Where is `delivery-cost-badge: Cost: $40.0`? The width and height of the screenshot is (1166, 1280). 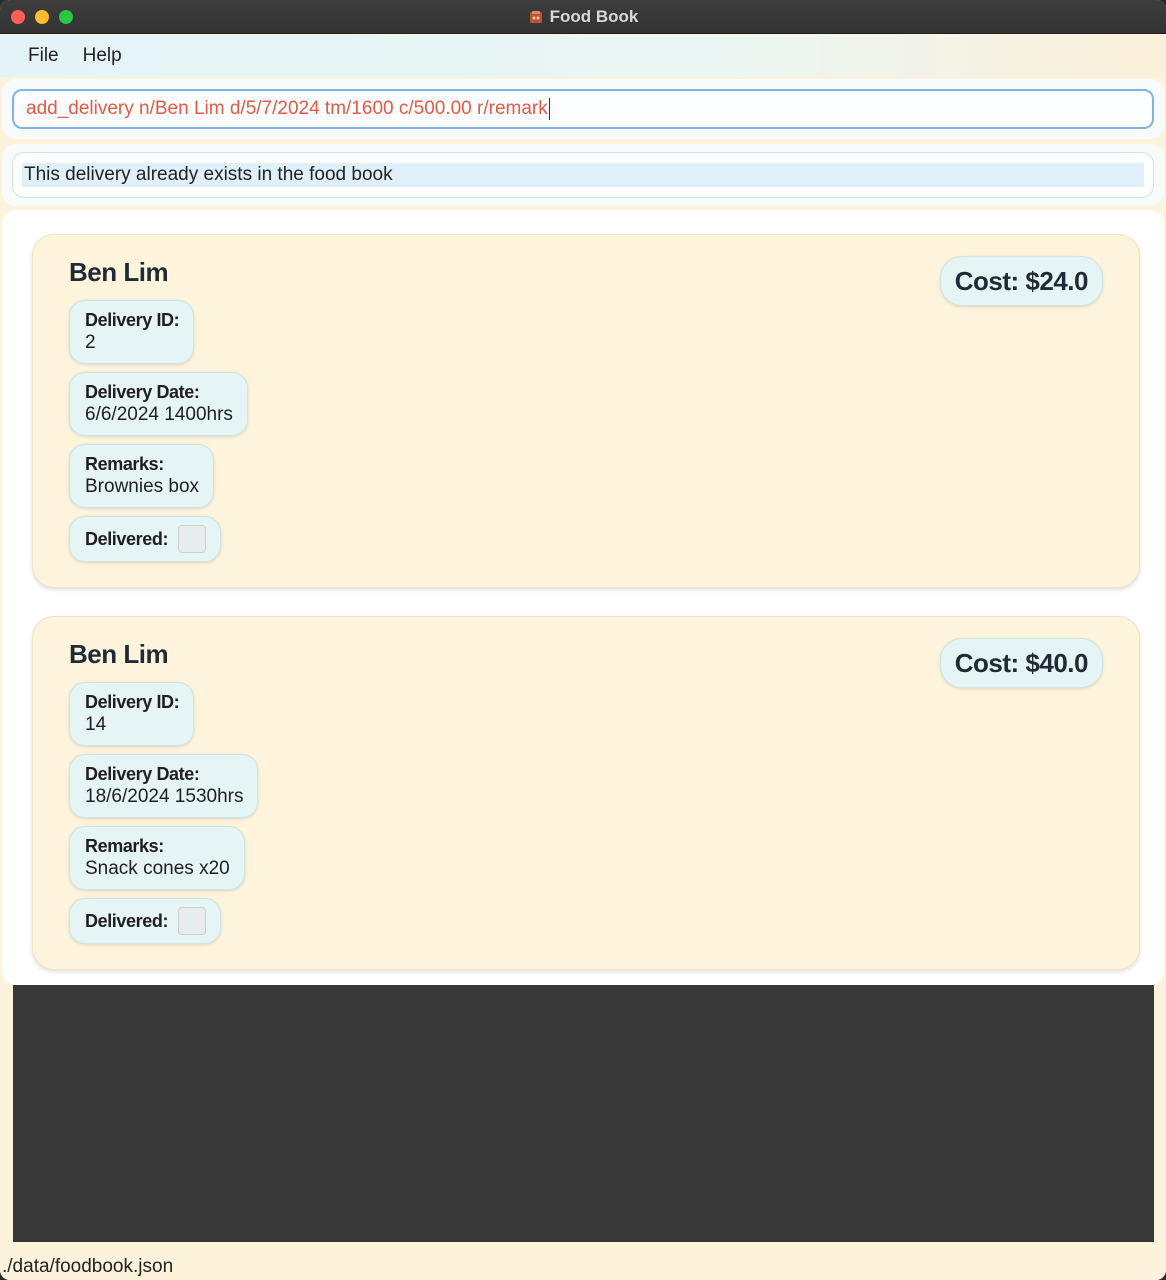
delivery-cost-badge: Cost: $40.0 is located at coordinates (1021, 663).